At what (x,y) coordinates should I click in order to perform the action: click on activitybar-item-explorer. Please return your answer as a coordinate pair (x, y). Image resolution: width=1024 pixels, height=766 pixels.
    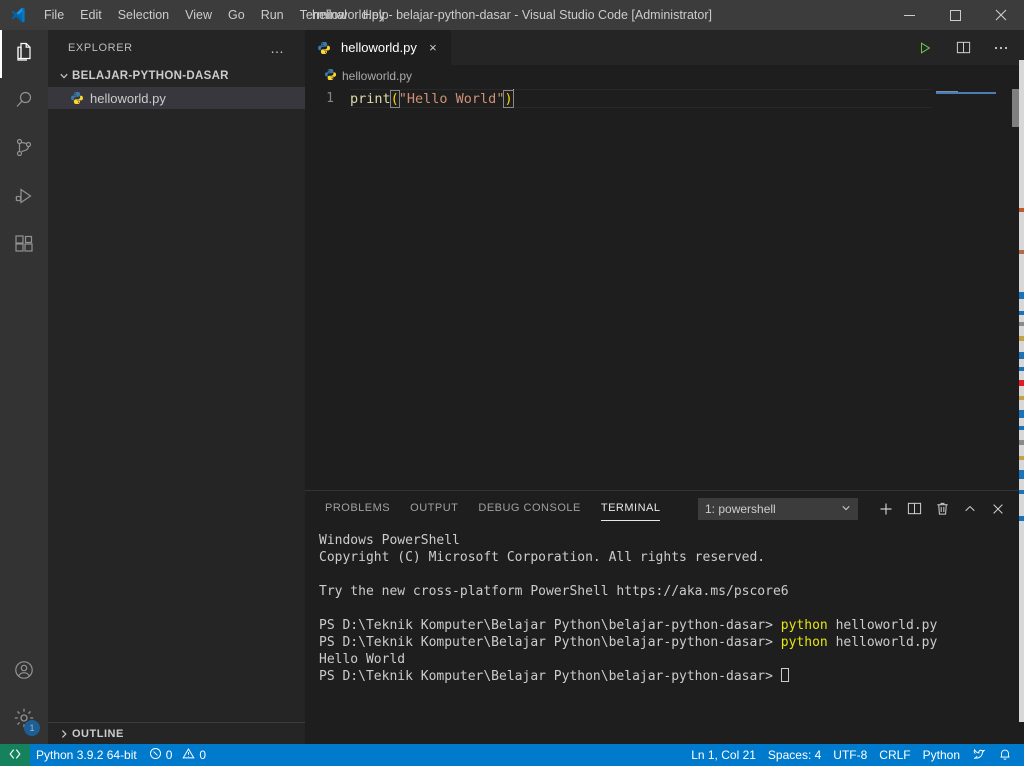
    Looking at the image, I should click on (24, 54).